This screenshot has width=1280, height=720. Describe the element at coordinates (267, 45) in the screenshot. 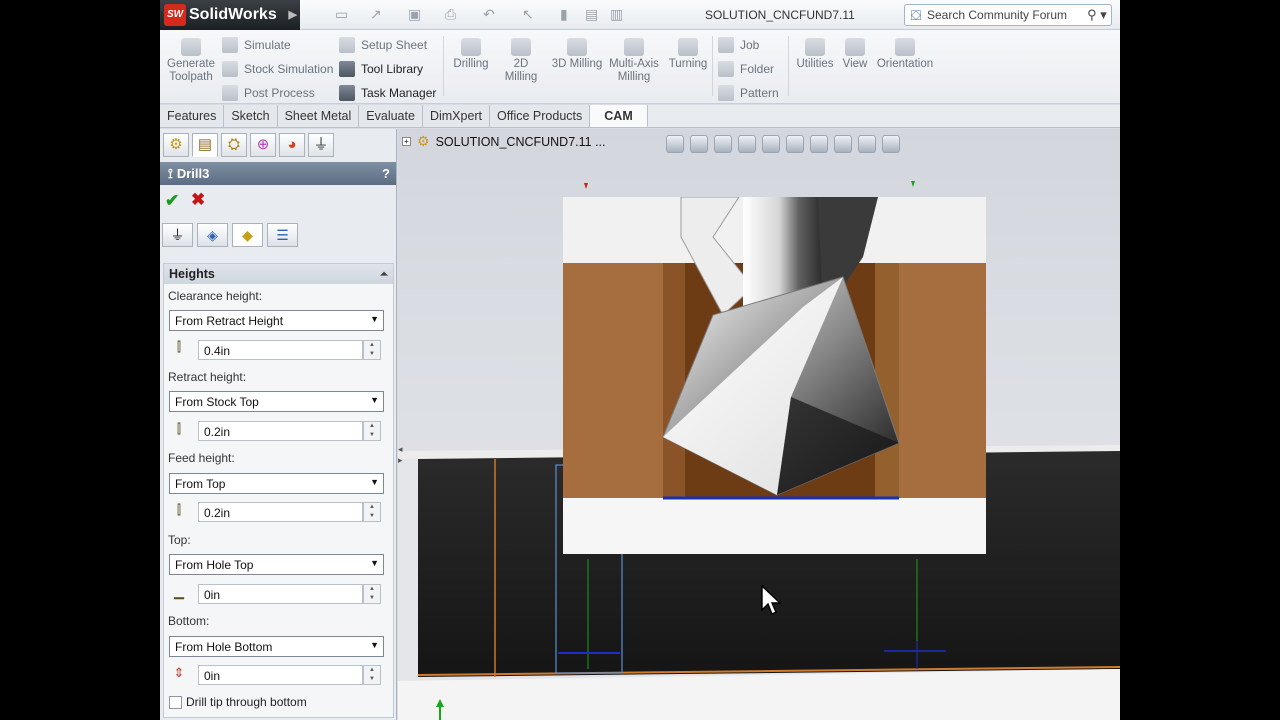

I see `simulate-label: Simulate` at that location.